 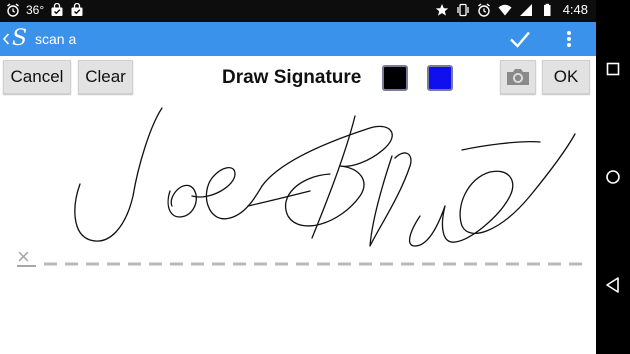 I want to click on signal-icon, so click(x=525, y=10).